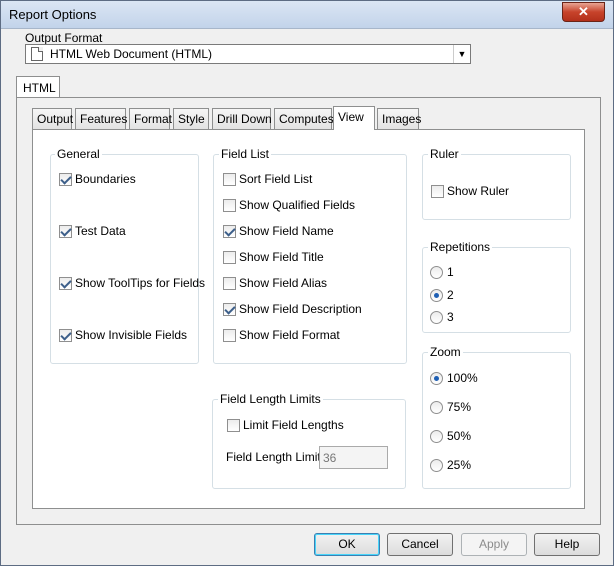 Image resolution: width=614 pixels, height=566 pixels. What do you see at coordinates (283, 283) in the screenshot?
I see `show-field-alias-label: Show Field Alias` at bounding box center [283, 283].